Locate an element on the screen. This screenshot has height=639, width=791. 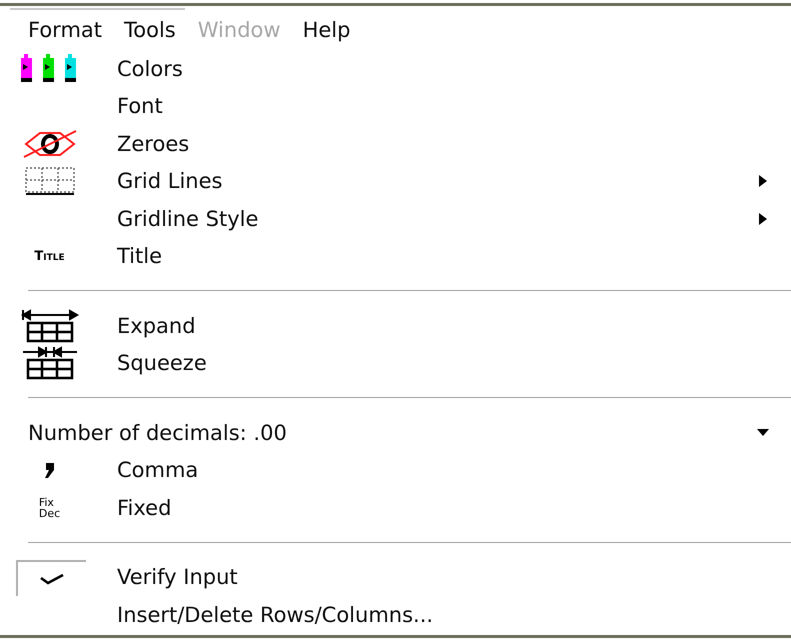
menu-item: Squeeze is located at coordinates (395, 363).